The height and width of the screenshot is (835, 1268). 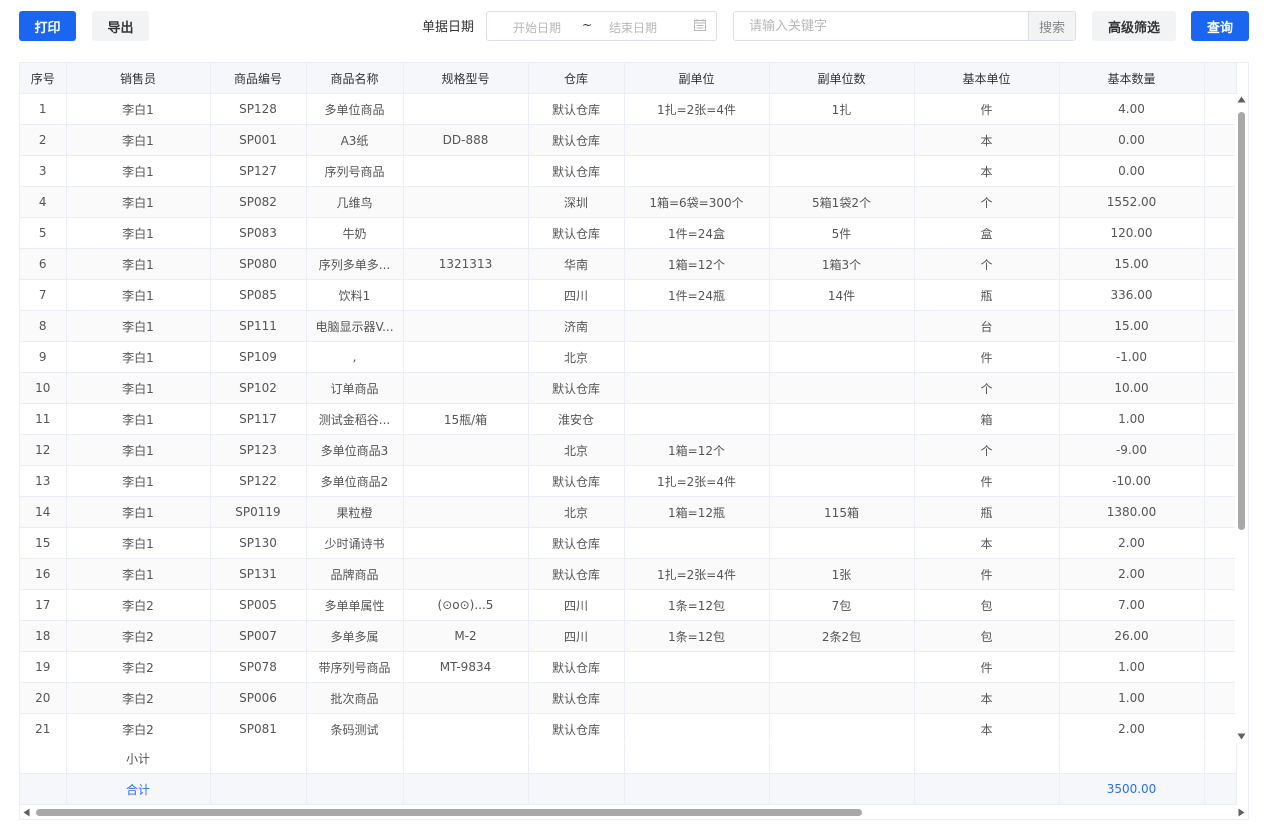 What do you see at coordinates (987, 295) in the screenshot?
I see `table-cell: 瓶` at bounding box center [987, 295].